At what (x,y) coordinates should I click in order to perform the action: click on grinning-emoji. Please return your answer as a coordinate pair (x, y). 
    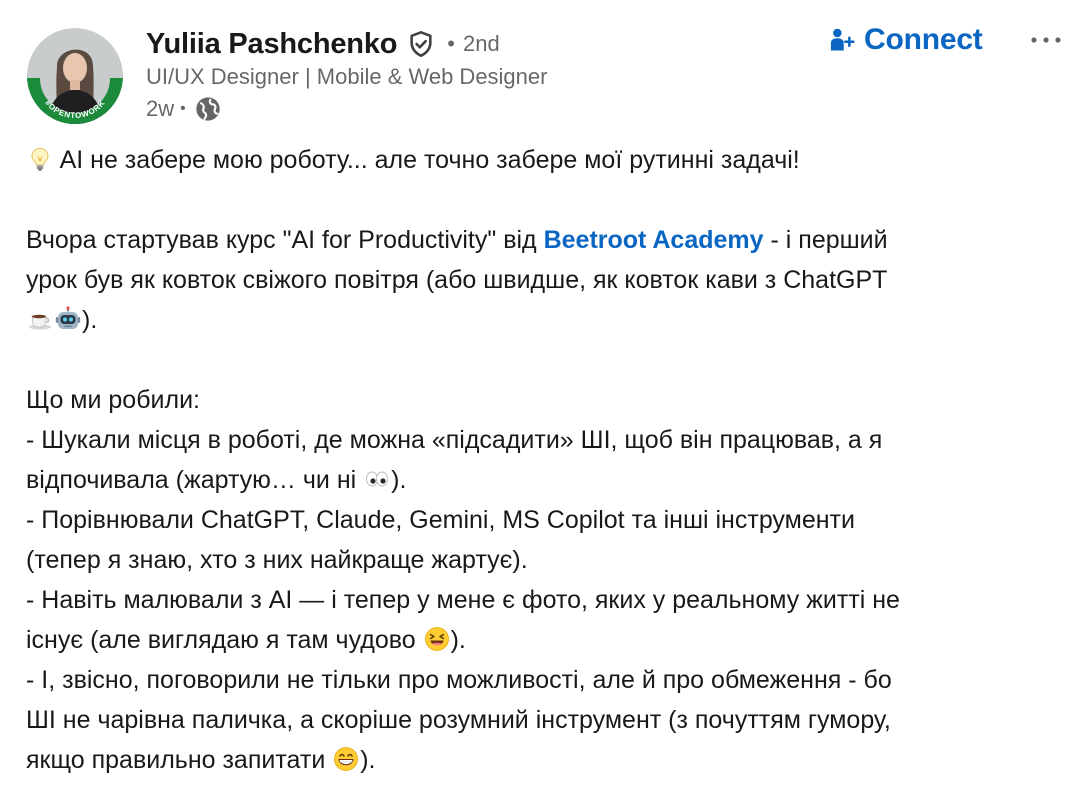
    Looking at the image, I should click on (346, 759).